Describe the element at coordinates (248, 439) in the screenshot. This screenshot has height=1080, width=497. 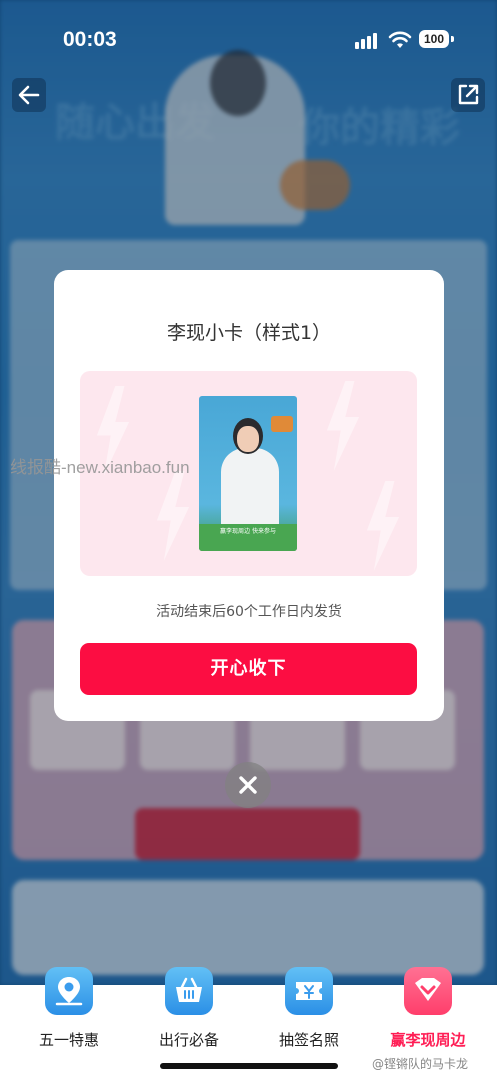
I see `card-person-face` at that location.